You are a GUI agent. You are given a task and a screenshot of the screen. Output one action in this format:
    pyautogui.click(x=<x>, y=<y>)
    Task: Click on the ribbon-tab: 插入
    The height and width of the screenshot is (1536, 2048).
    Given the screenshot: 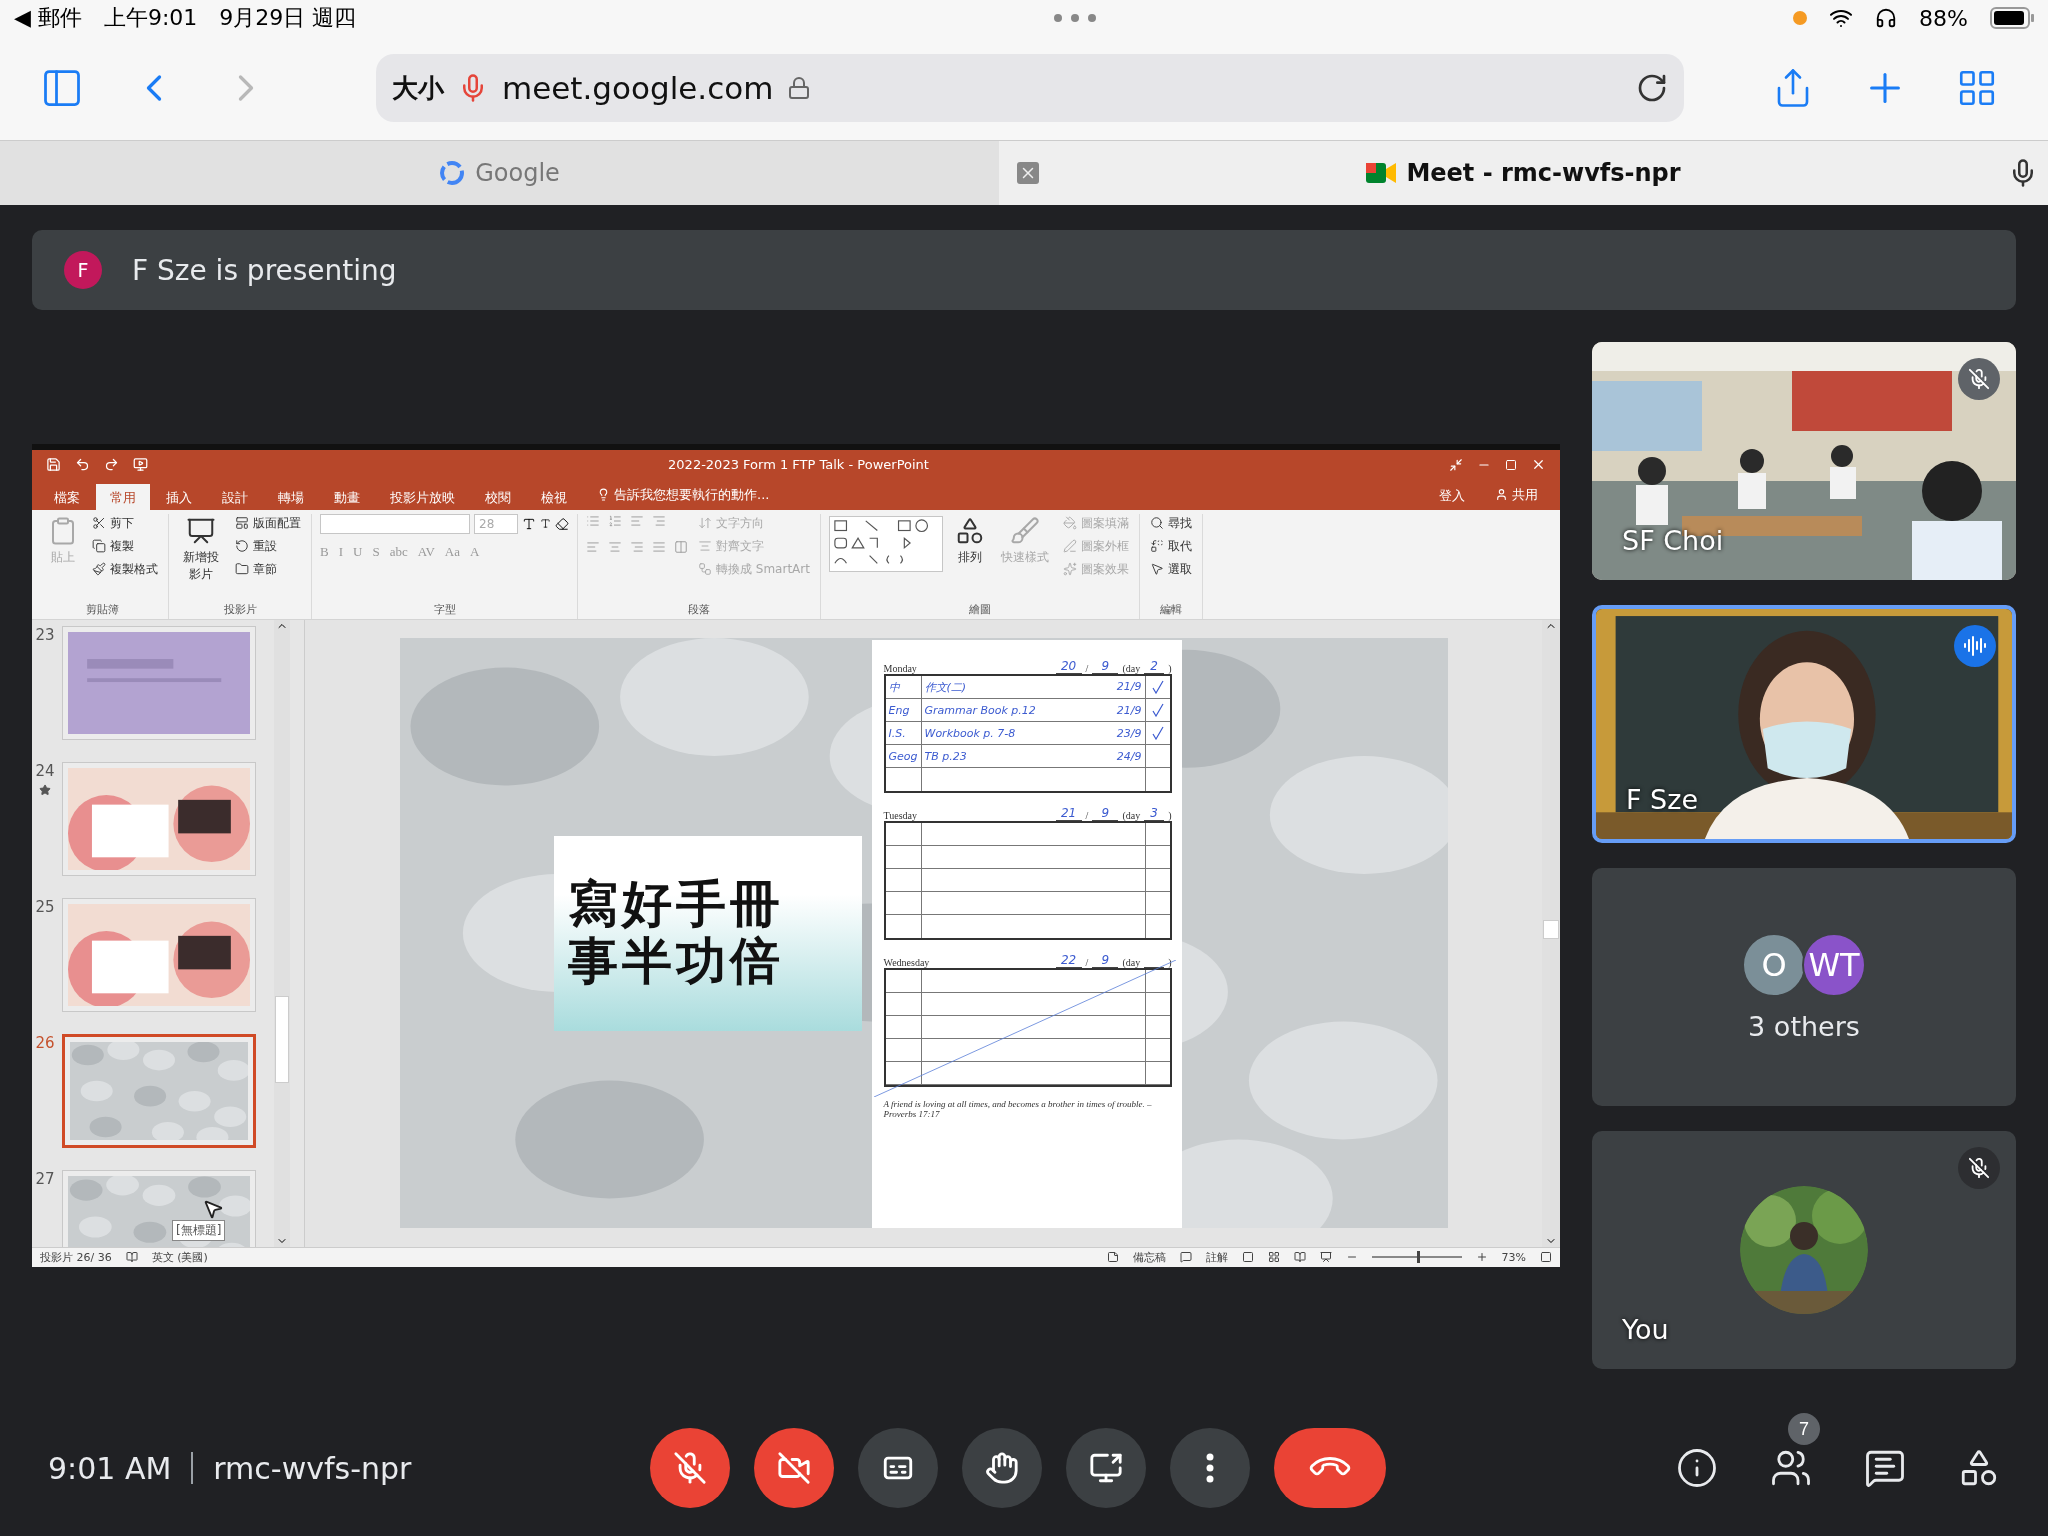 What is the action you would take?
    pyautogui.click(x=179, y=496)
    